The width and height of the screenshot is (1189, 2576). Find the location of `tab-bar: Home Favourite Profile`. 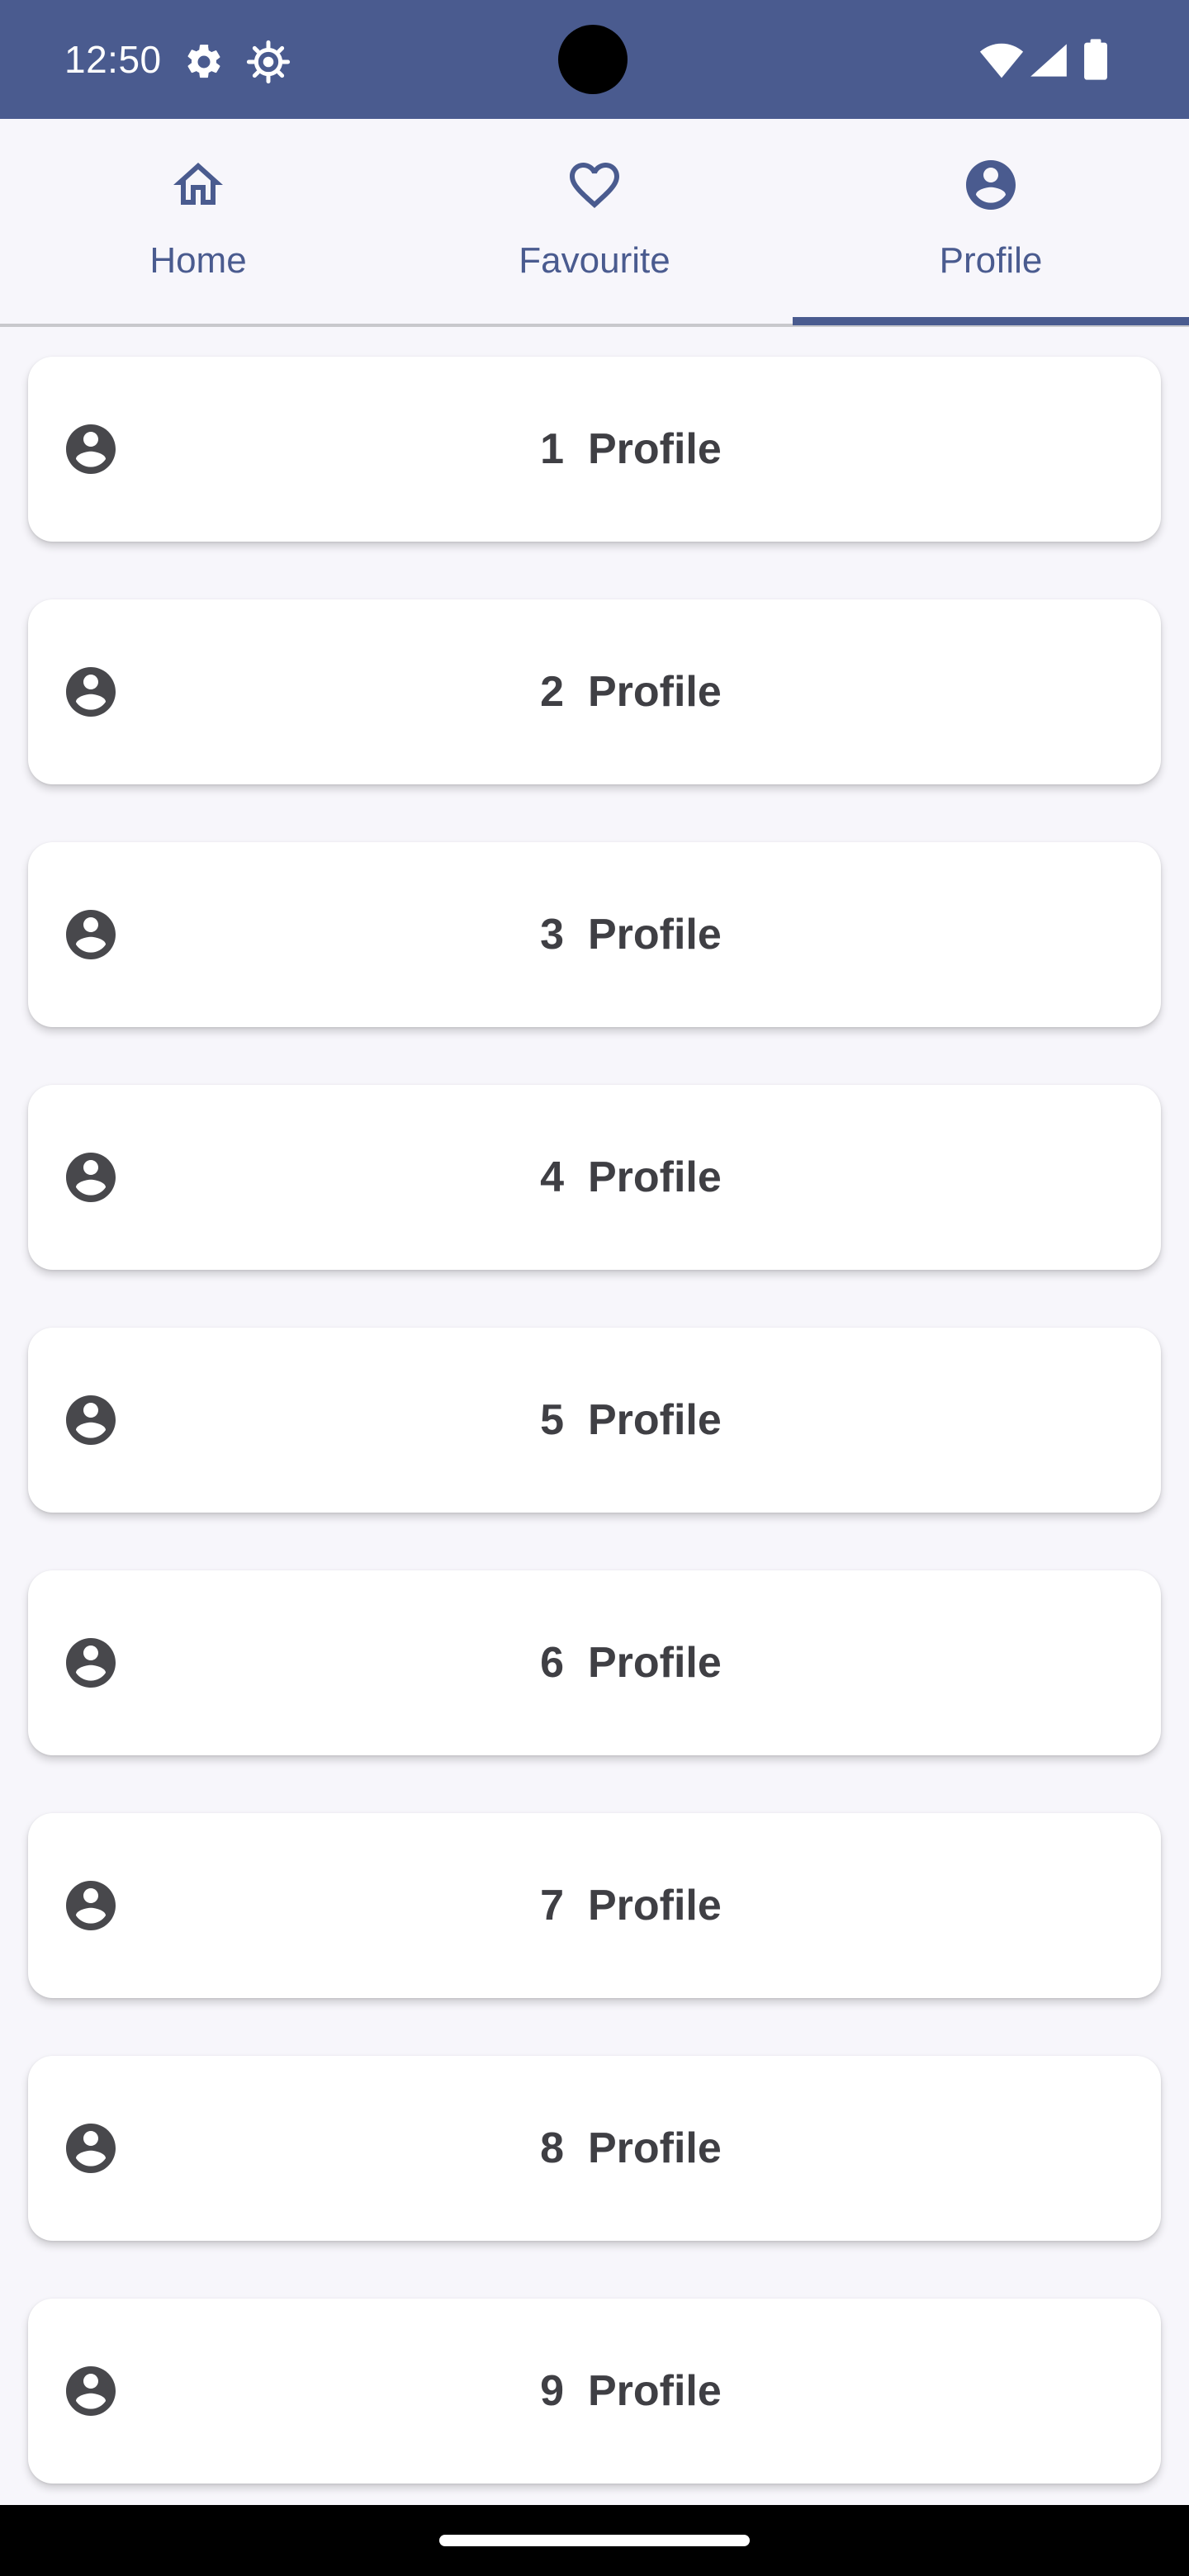

tab-bar: Home Favourite Profile is located at coordinates (594, 223).